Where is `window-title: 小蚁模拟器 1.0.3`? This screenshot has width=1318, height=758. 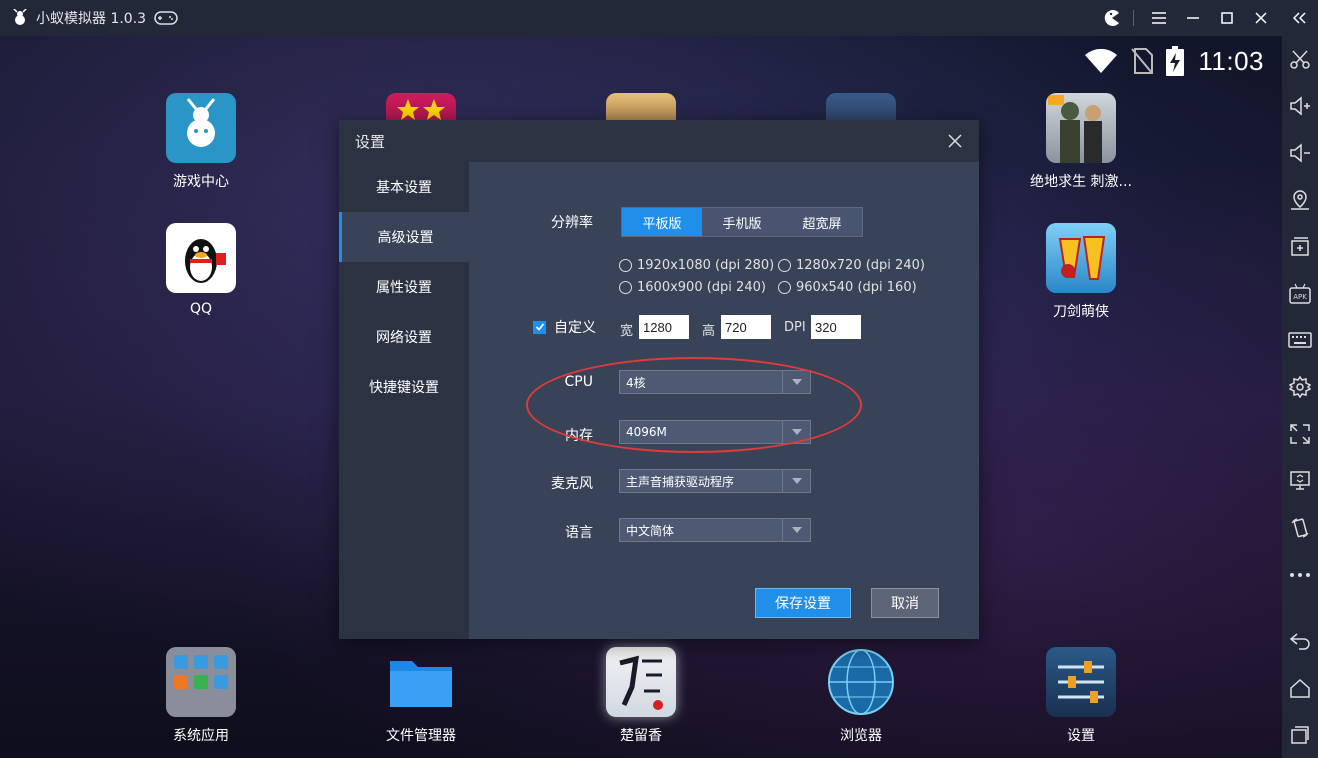 window-title: 小蚁模拟器 1.0.3 is located at coordinates (91, 19).